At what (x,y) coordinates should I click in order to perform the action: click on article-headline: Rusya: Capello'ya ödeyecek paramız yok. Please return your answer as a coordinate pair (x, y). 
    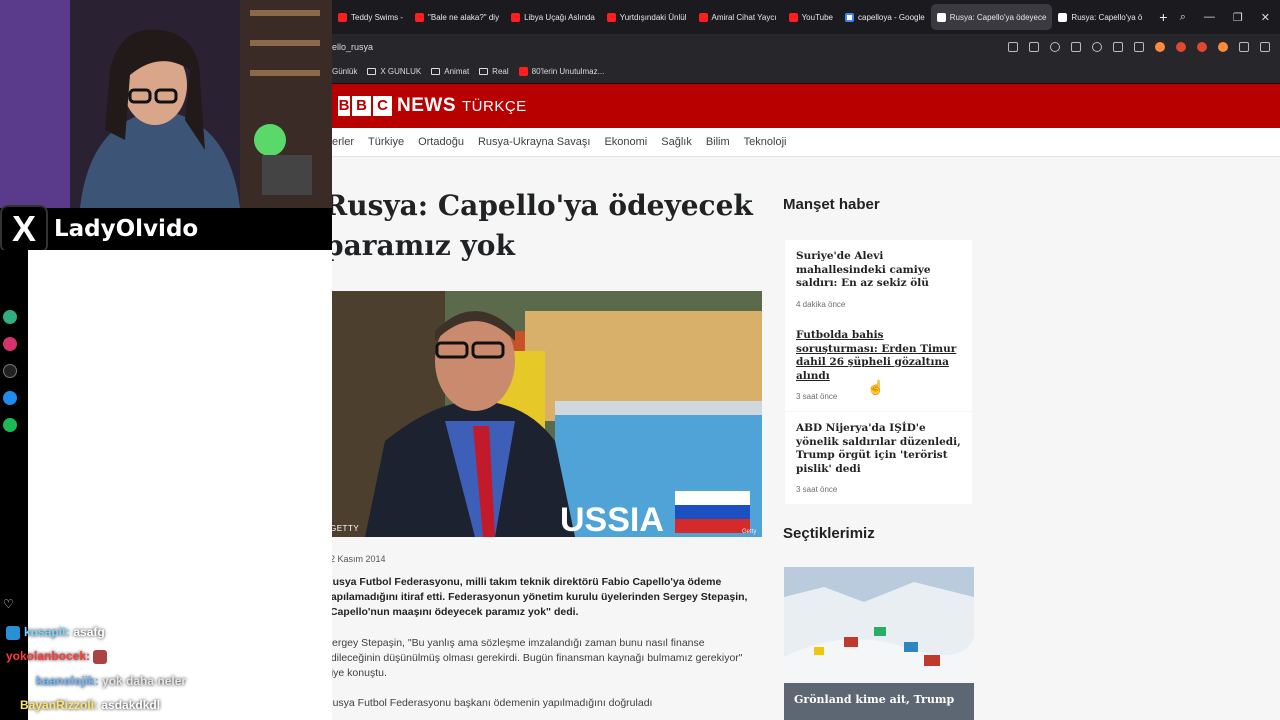
    Looking at the image, I should click on (542, 225).